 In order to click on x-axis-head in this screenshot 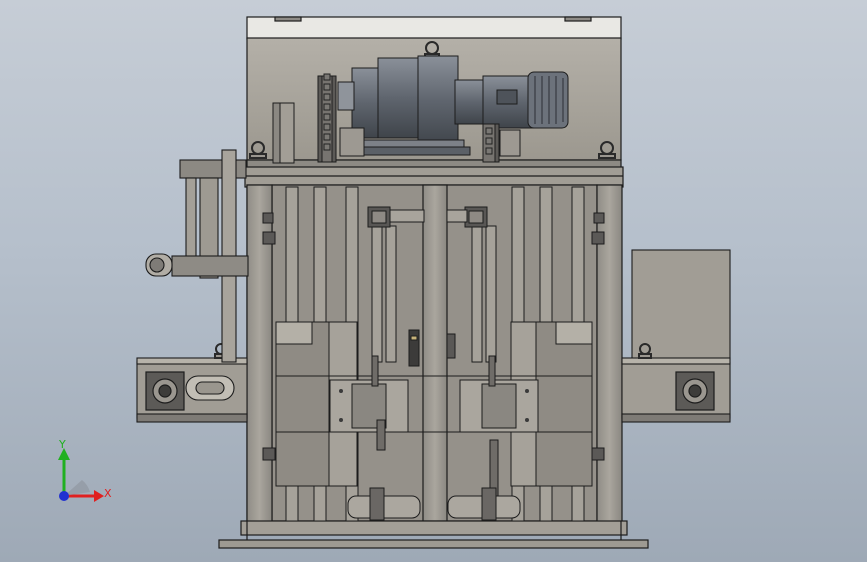, I will do `click(99, 496)`.